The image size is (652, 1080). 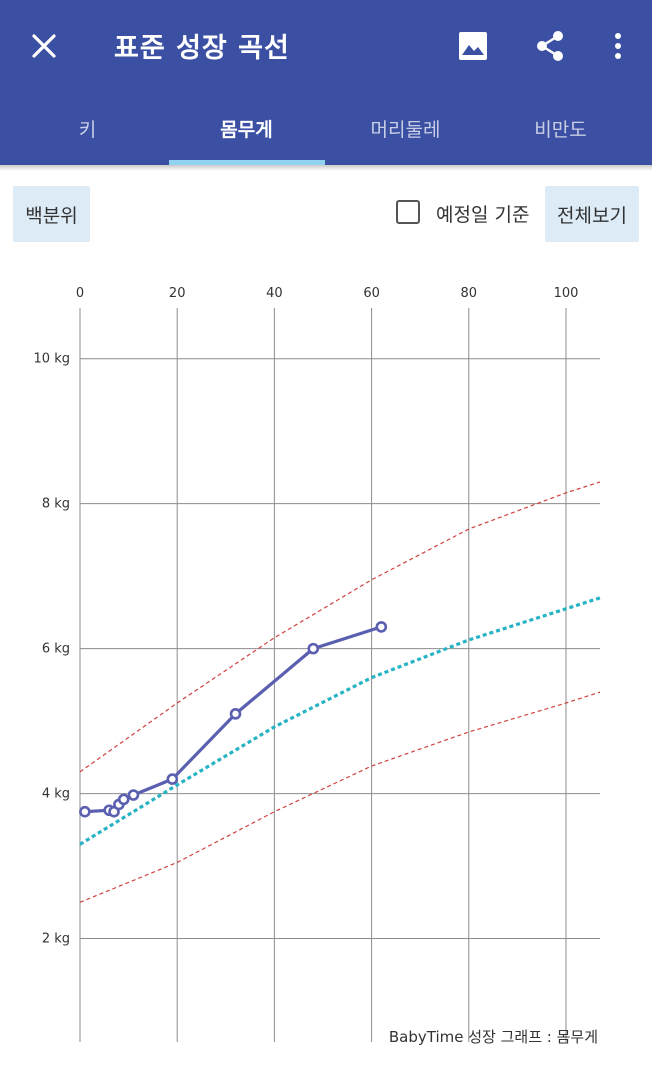 I want to click on app-bar: 표준 성장 곡선, so click(x=326, y=46).